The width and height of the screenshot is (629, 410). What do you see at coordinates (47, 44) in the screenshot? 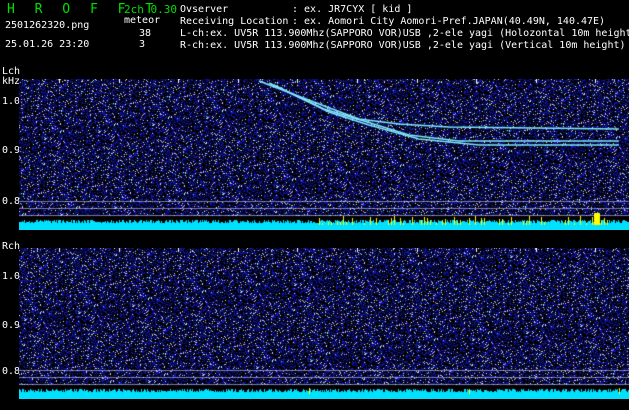
I see `datetime: 25.01.26 23:20` at bounding box center [47, 44].